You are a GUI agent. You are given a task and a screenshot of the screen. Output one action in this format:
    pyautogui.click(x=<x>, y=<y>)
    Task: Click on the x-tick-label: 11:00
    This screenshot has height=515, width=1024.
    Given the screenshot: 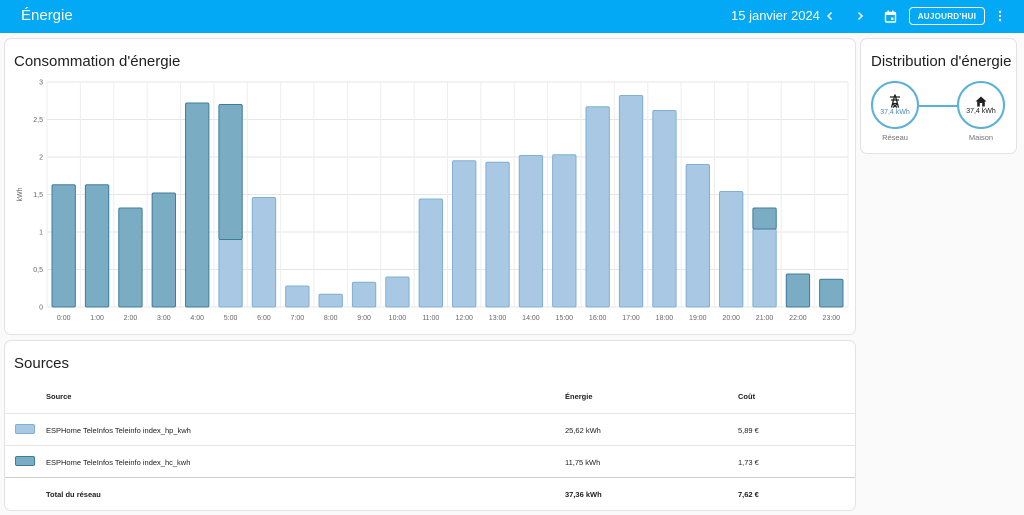 What is the action you would take?
    pyautogui.click(x=430, y=318)
    